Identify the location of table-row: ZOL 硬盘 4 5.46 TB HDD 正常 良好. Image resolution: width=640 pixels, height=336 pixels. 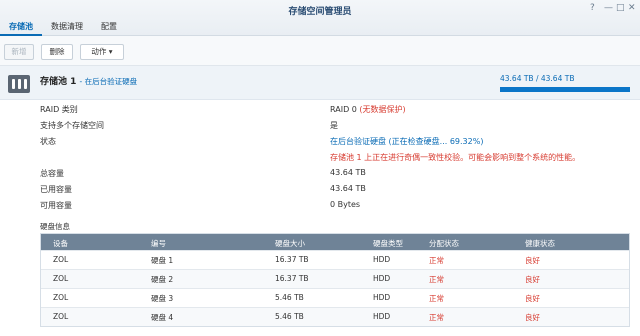
(335, 316).